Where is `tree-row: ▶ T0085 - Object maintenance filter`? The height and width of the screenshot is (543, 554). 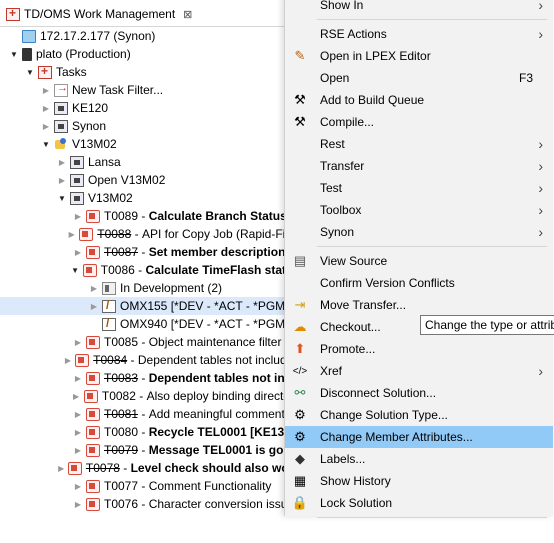 tree-row: ▶ T0085 - Object maintenance filter is located at coordinates (150, 342).